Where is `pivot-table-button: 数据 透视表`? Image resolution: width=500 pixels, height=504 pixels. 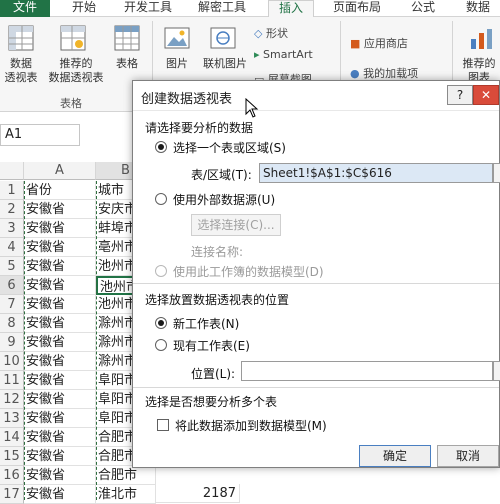 pivot-table-button: 数据 透视表 is located at coordinates (21, 71).